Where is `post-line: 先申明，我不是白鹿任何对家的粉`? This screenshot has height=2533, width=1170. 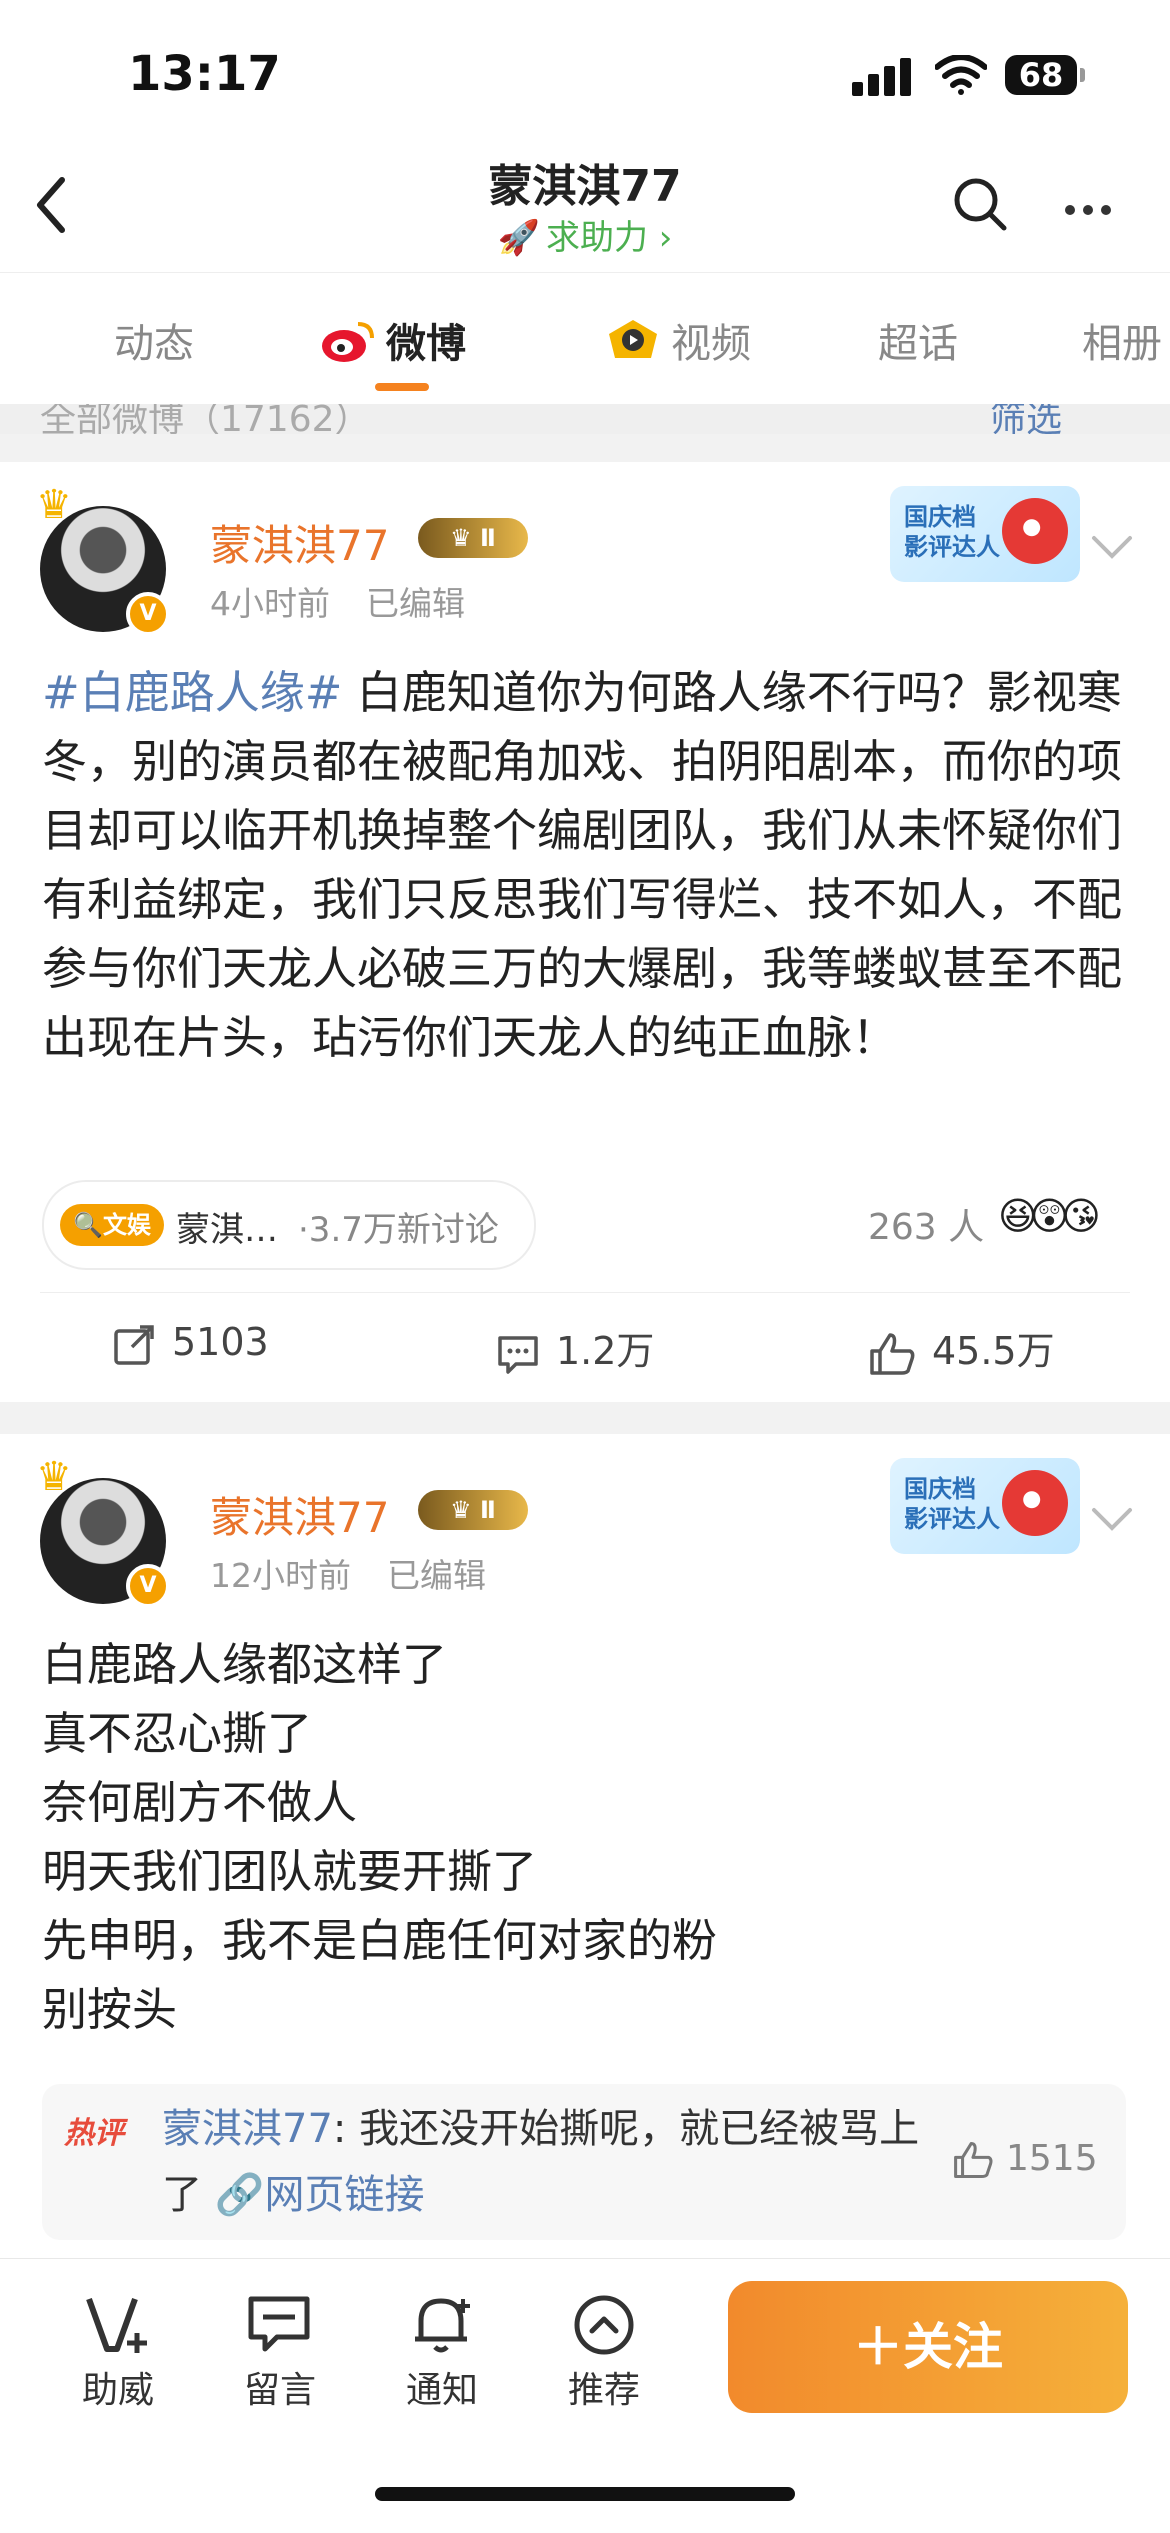 post-line: 先申明，我不是白鹿任何对家的粉 is located at coordinates (380, 1940).